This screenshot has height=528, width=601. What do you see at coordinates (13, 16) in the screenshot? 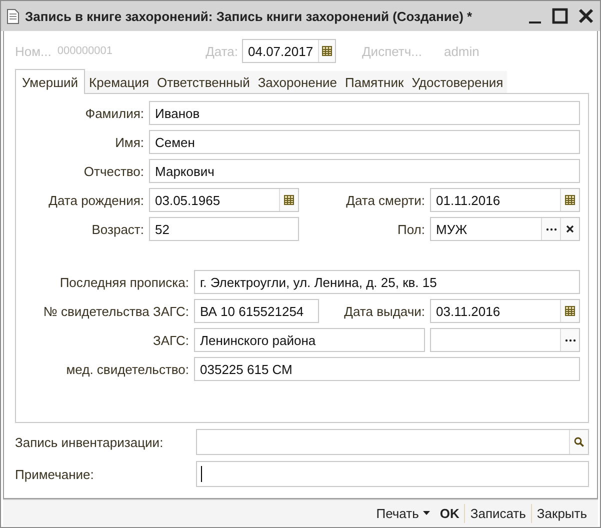
I see `document-icon` at bounding box center [13, 16].